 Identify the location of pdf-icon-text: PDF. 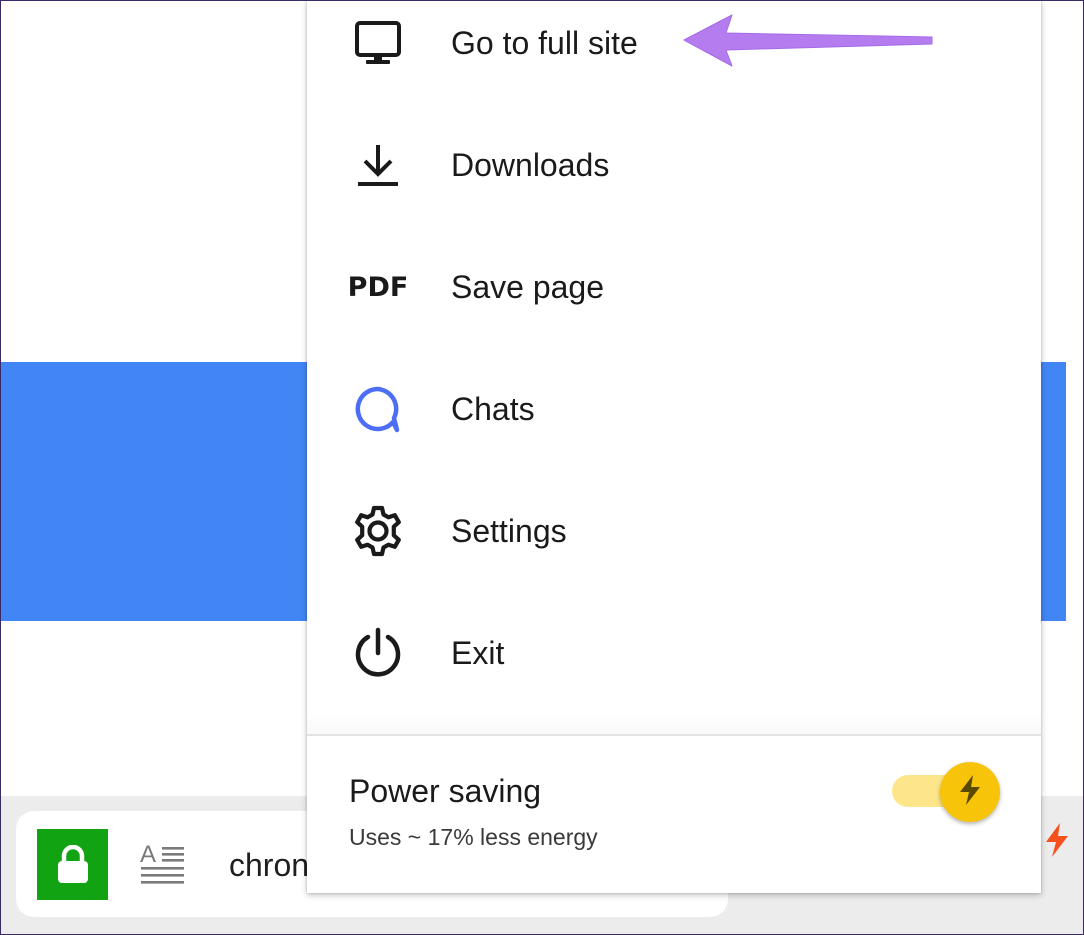
(378, 287).